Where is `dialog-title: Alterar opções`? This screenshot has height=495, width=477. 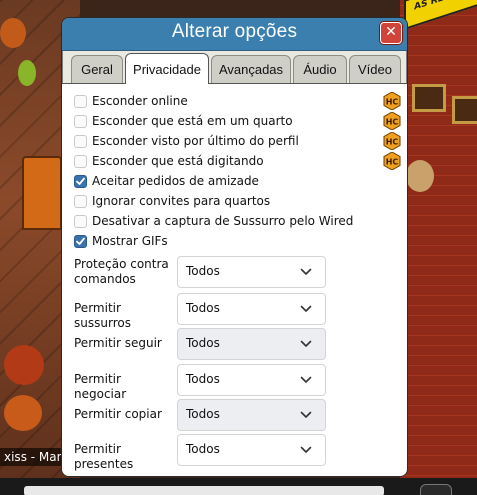 dialog-title: Alterar opções is located at coordinates (234, 31).